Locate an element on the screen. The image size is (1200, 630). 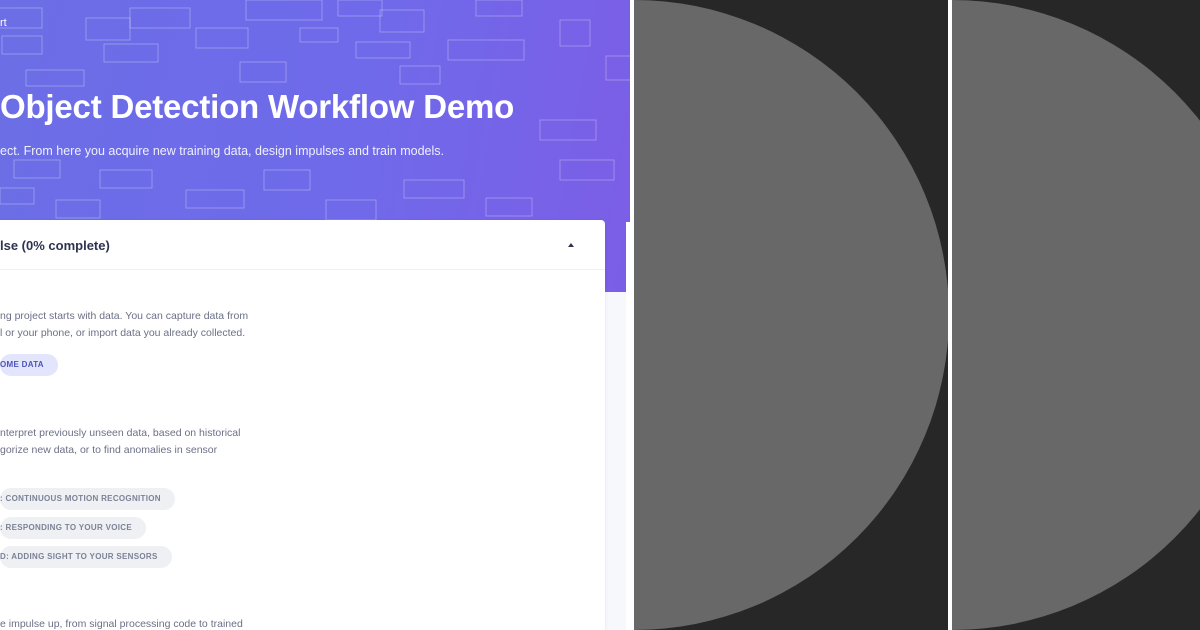
tutorial-vision-button: D: ADDING SIGHT TO YOUR SENSORS is located at coordinates (86, 557).